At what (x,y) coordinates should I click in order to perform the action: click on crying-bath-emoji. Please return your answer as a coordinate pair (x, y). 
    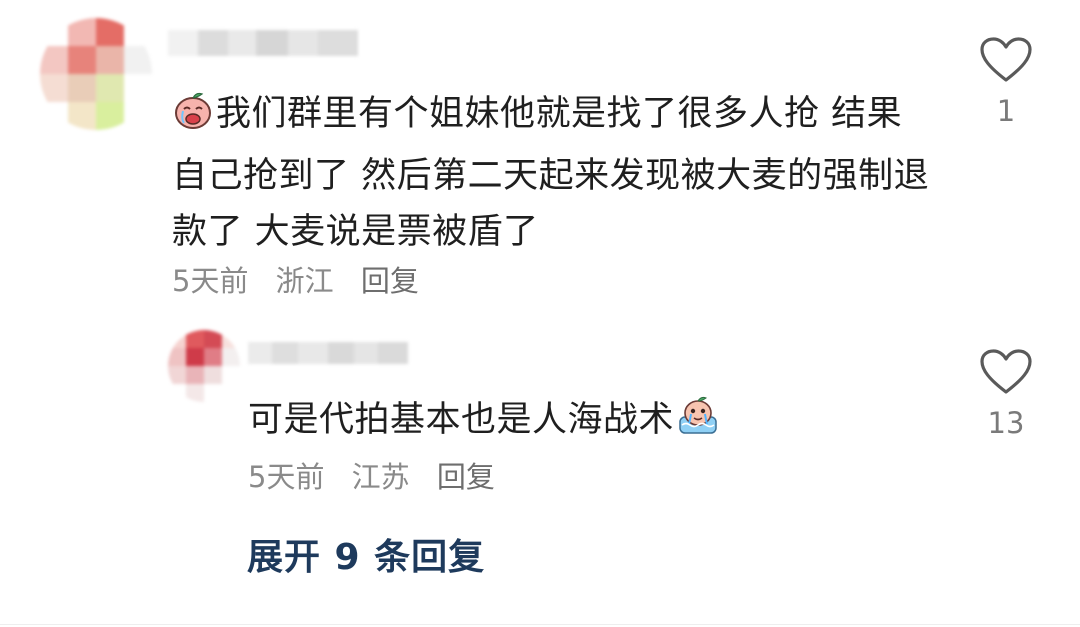
    Looking at the image, I should click on (698, 424).